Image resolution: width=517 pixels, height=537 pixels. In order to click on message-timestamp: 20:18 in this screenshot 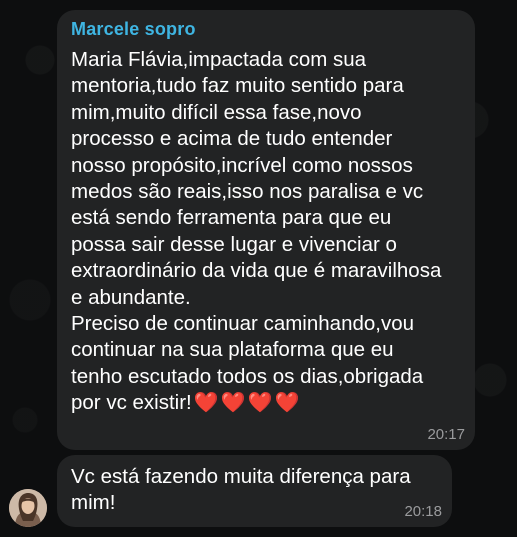, I will do `click(423, 511)`.